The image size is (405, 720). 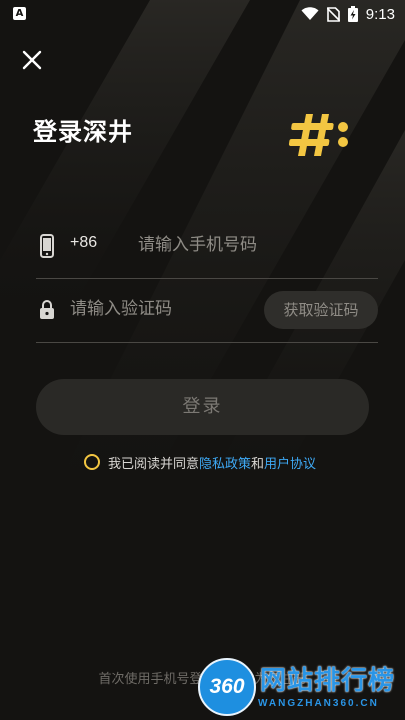 What do you see at coordinates (258, 464) in the screenshot?
I see `agreement-conjunction: 和` at bounding box center [258, 464].